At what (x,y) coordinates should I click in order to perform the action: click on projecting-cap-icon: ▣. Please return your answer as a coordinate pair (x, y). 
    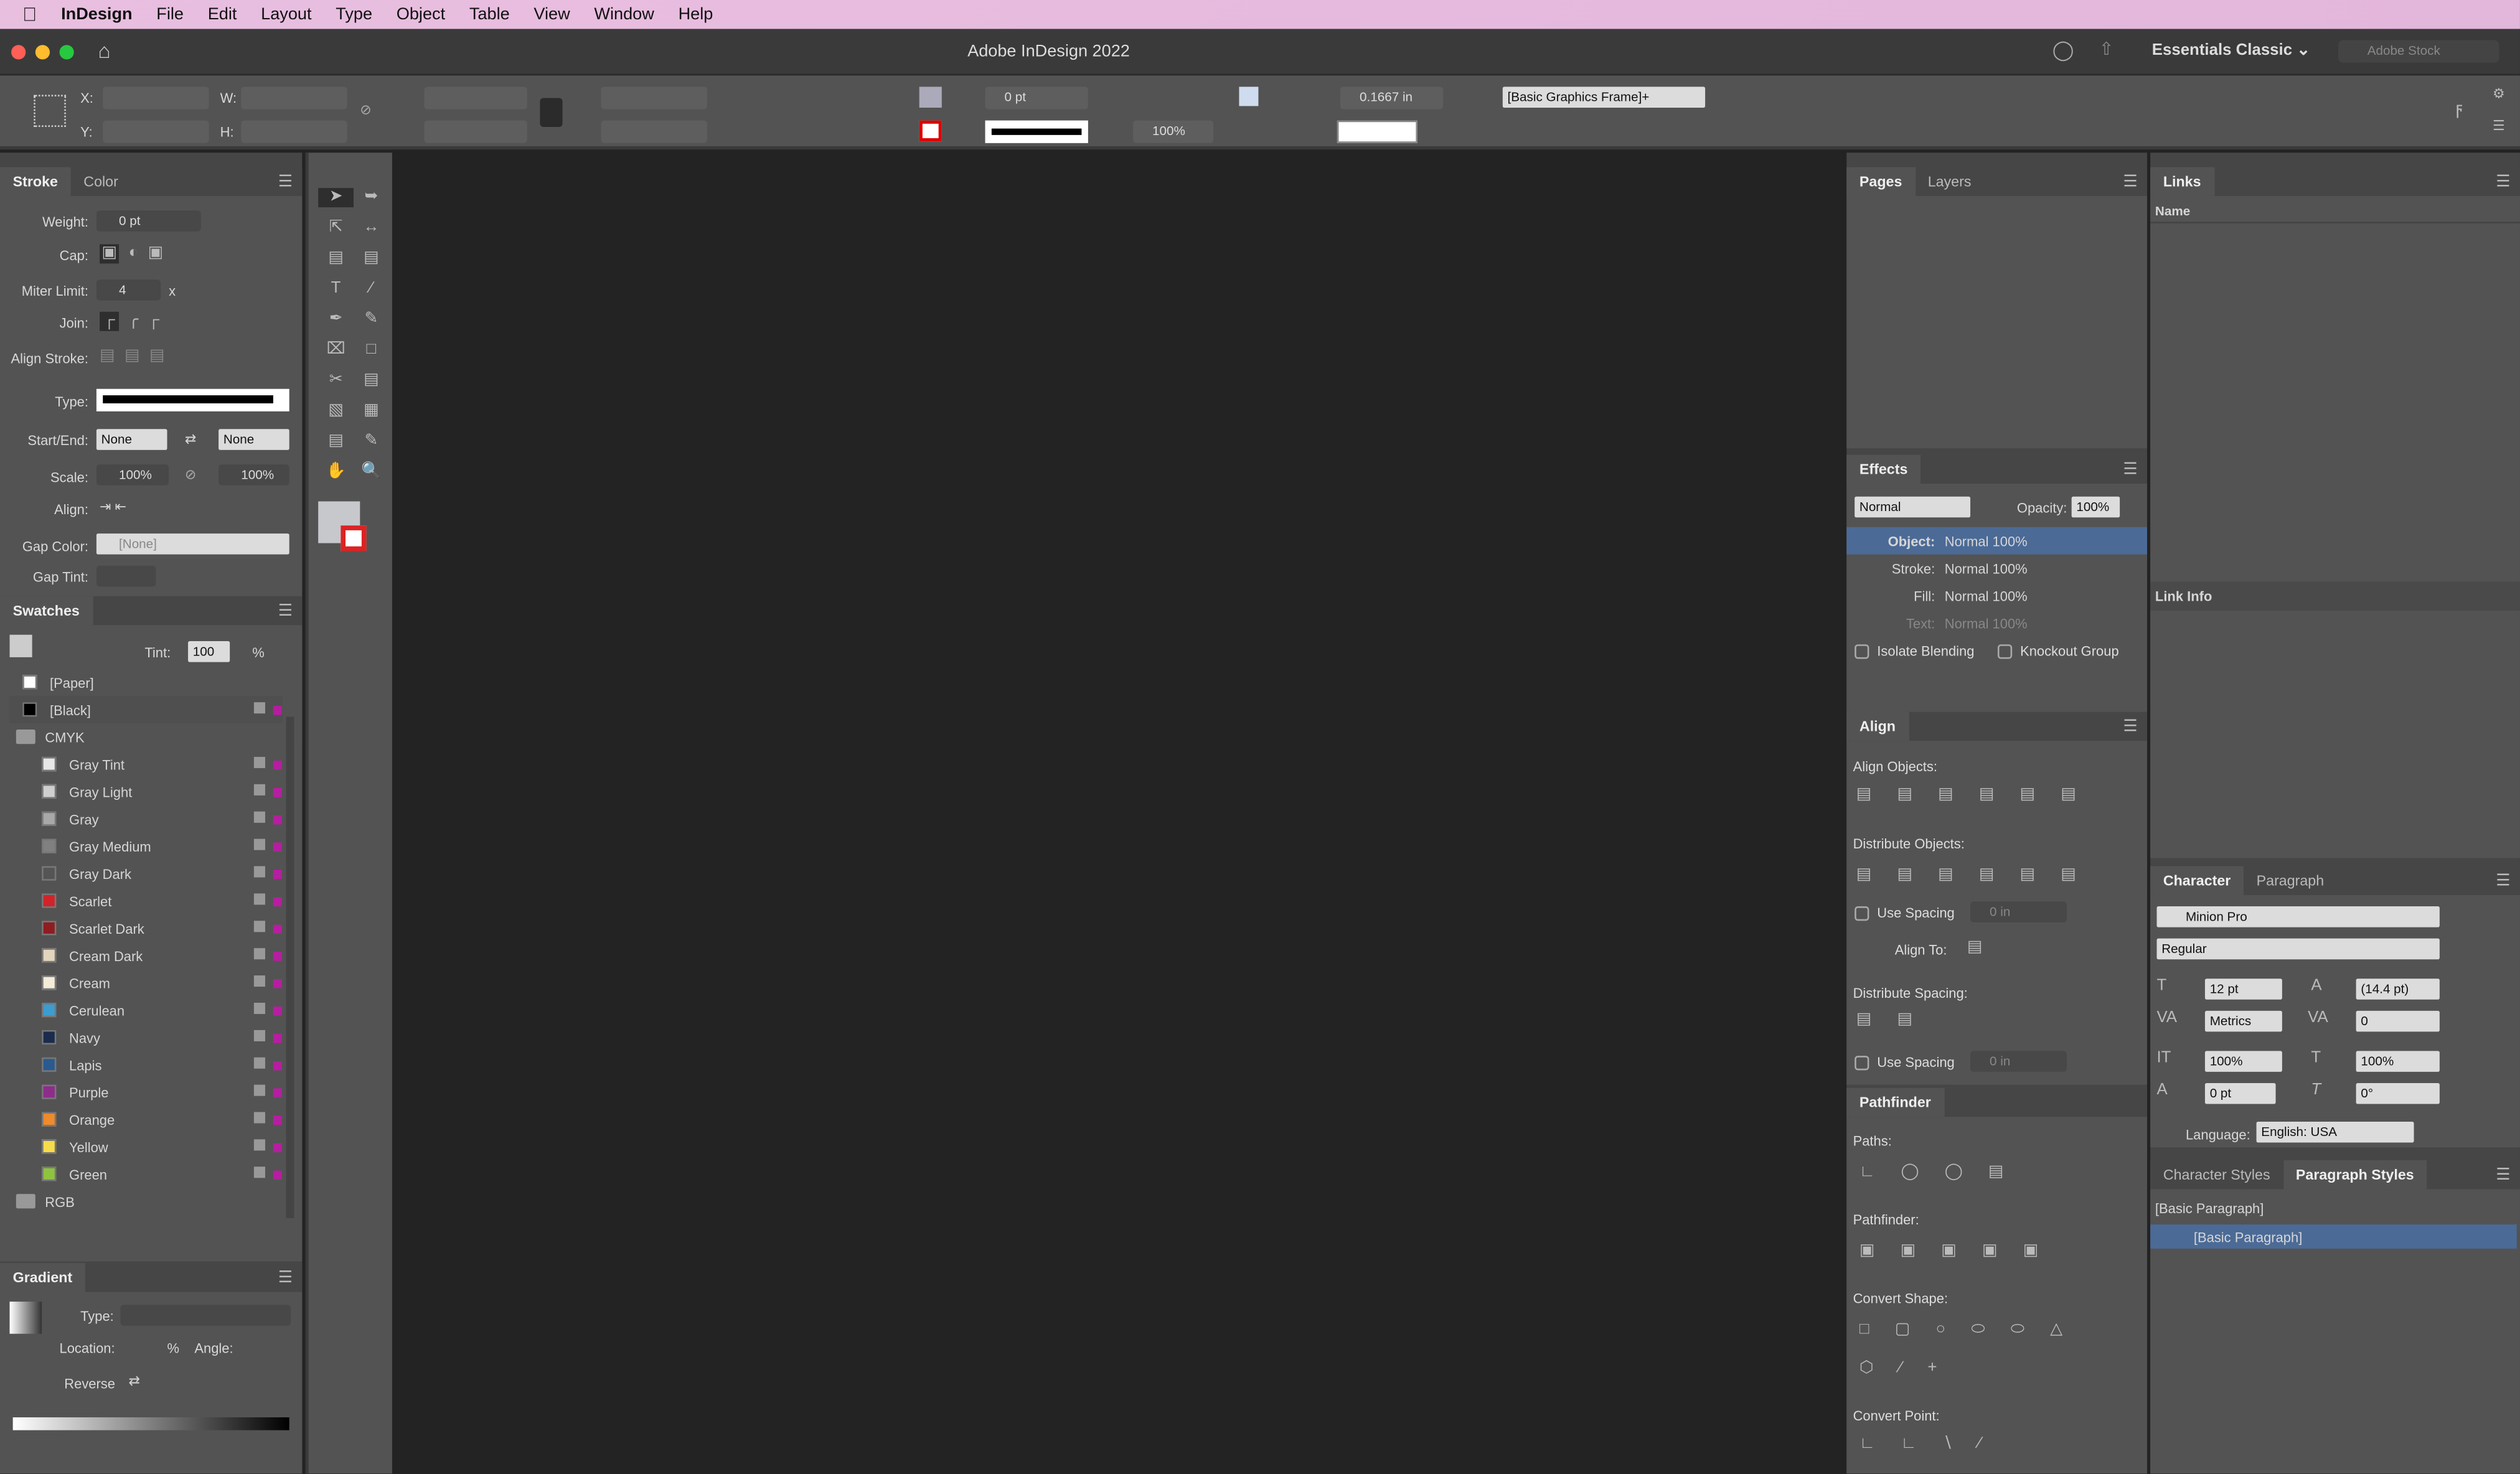
    Looking at the image, I should click on (155, 254).